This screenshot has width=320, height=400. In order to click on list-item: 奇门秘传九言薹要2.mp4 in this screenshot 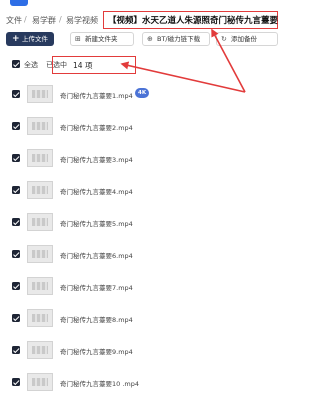, I will do `click(140, 126)`.